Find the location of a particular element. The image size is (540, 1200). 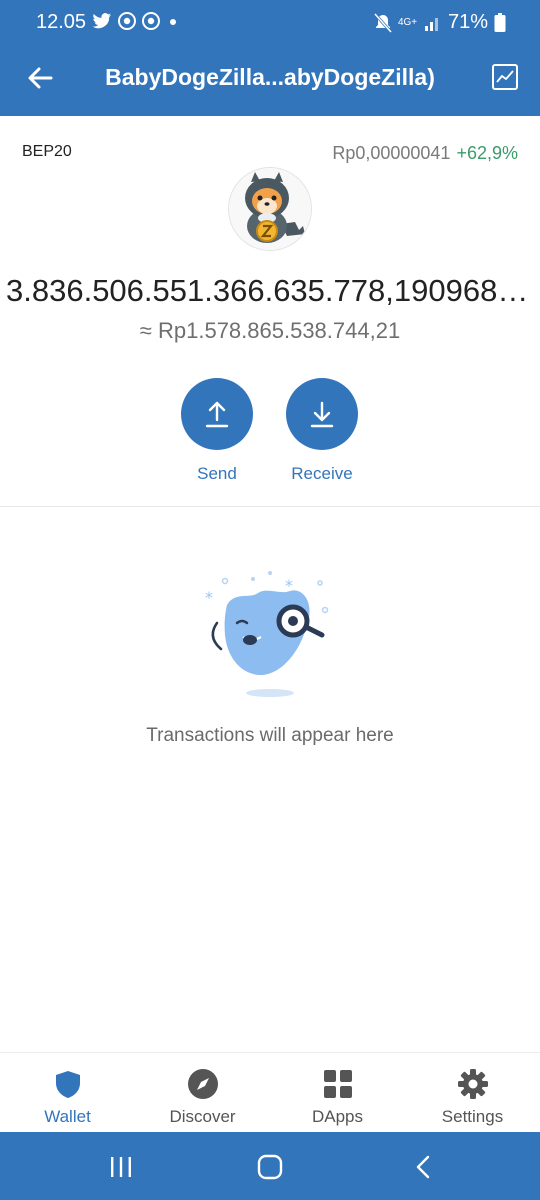

send-button: Send is located at coordinates (217, 431).